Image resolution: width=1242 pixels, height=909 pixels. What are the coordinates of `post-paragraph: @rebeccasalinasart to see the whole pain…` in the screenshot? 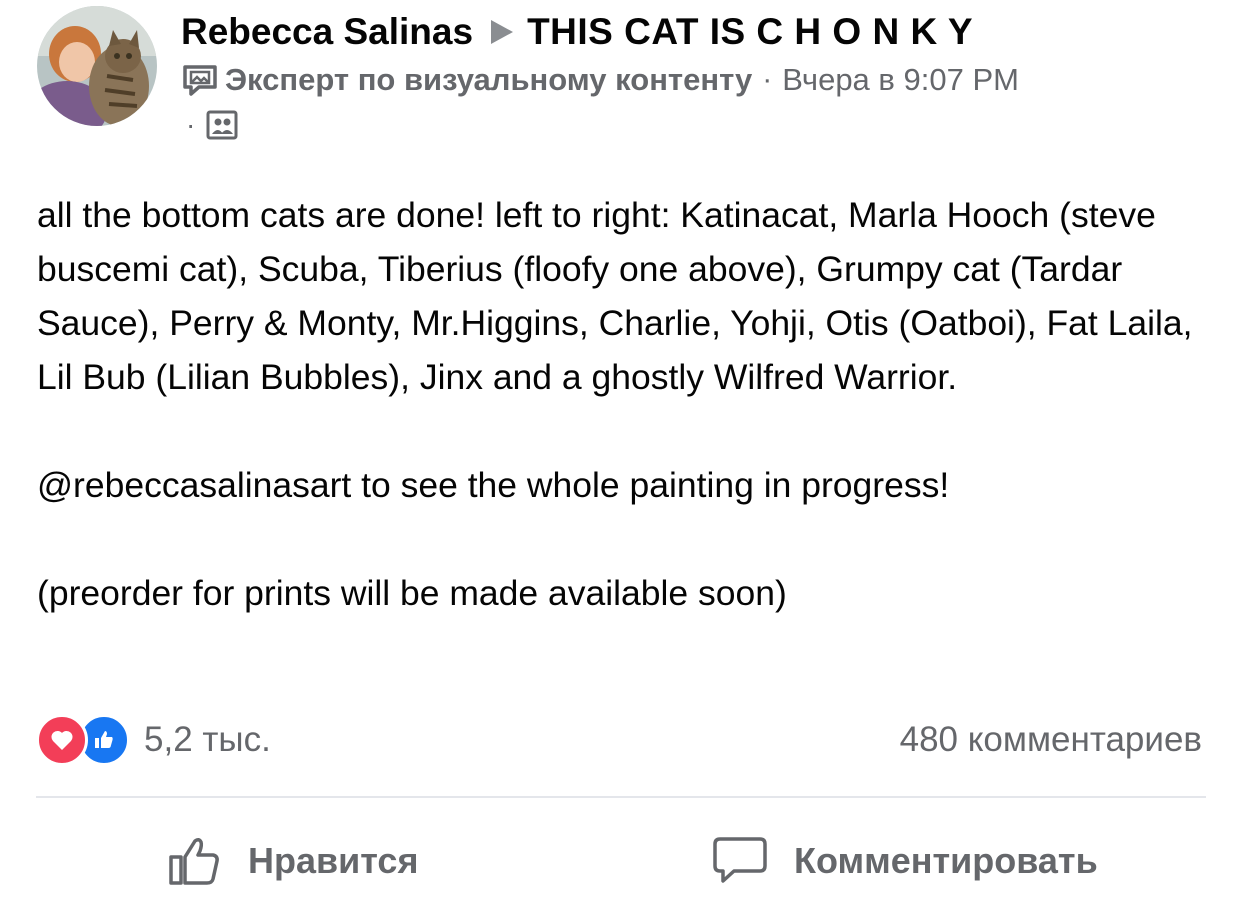 It's located at (493, 485).